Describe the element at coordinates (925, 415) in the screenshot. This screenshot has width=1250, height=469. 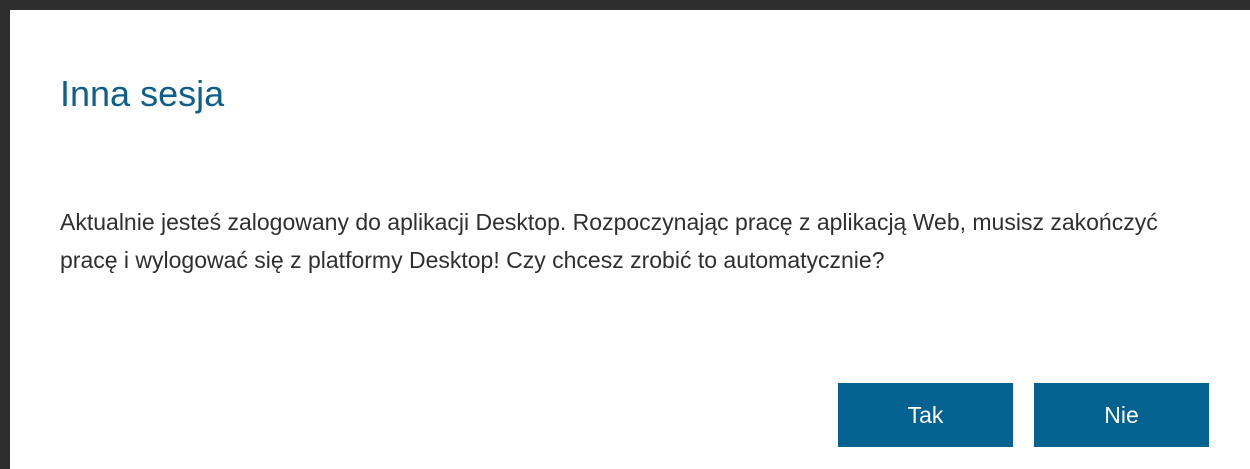
I see `yes-button: Tak` at that location.